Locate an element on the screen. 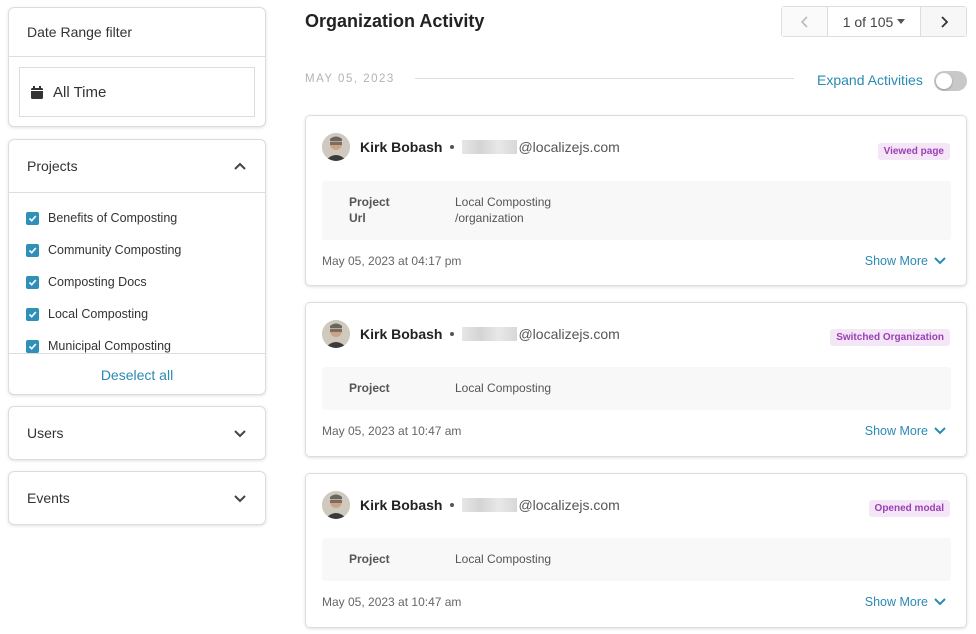 The image size is (976, 634). project-label: Municipal Composting is located at coordinates (109, 346).